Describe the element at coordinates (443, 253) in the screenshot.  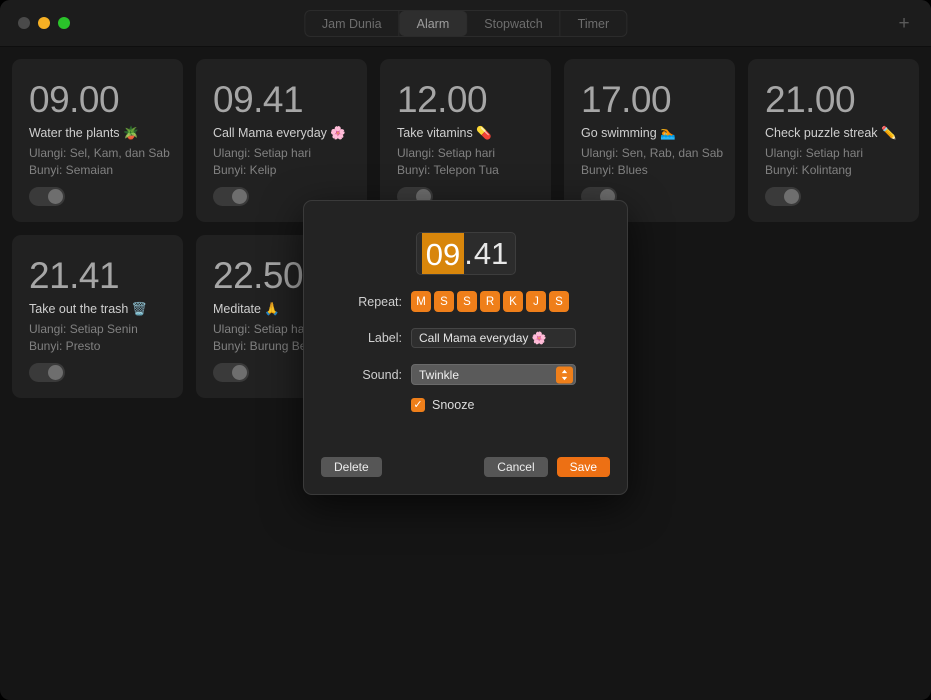
I see `hour-segment: 09` at that location.